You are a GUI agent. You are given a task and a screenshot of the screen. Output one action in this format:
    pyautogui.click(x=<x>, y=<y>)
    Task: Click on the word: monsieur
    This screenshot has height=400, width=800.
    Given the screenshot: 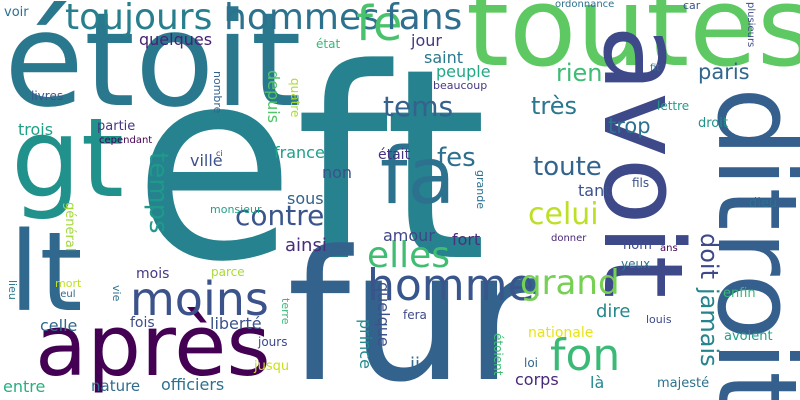 What is the action you would take?
    pyautogui.click(x=236, y=209)
    